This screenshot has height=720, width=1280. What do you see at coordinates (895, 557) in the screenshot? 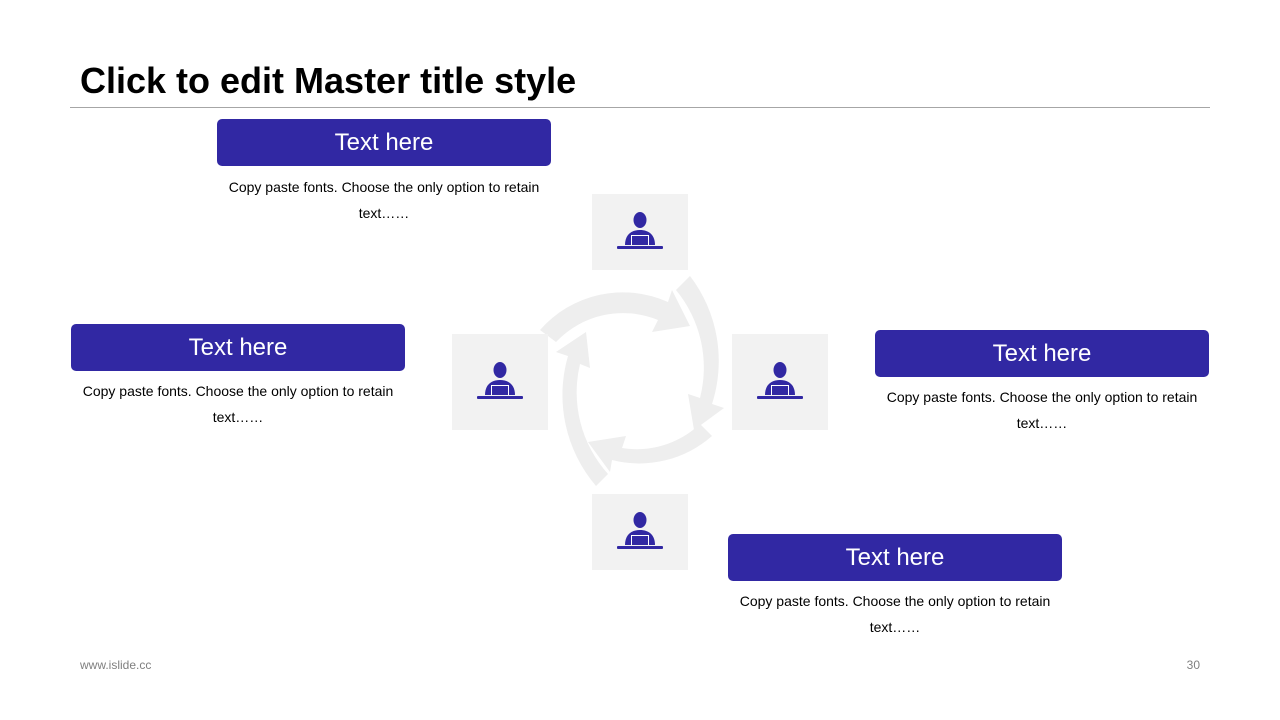
I see `item-heading-bottom: Text here` at bounding box center [895, 557].